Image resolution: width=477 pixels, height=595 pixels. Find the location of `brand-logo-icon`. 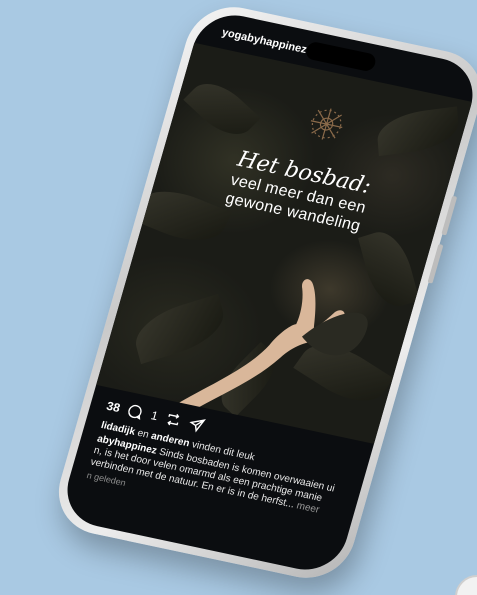

brand-logo-icon is located at coordinates (326, 124).